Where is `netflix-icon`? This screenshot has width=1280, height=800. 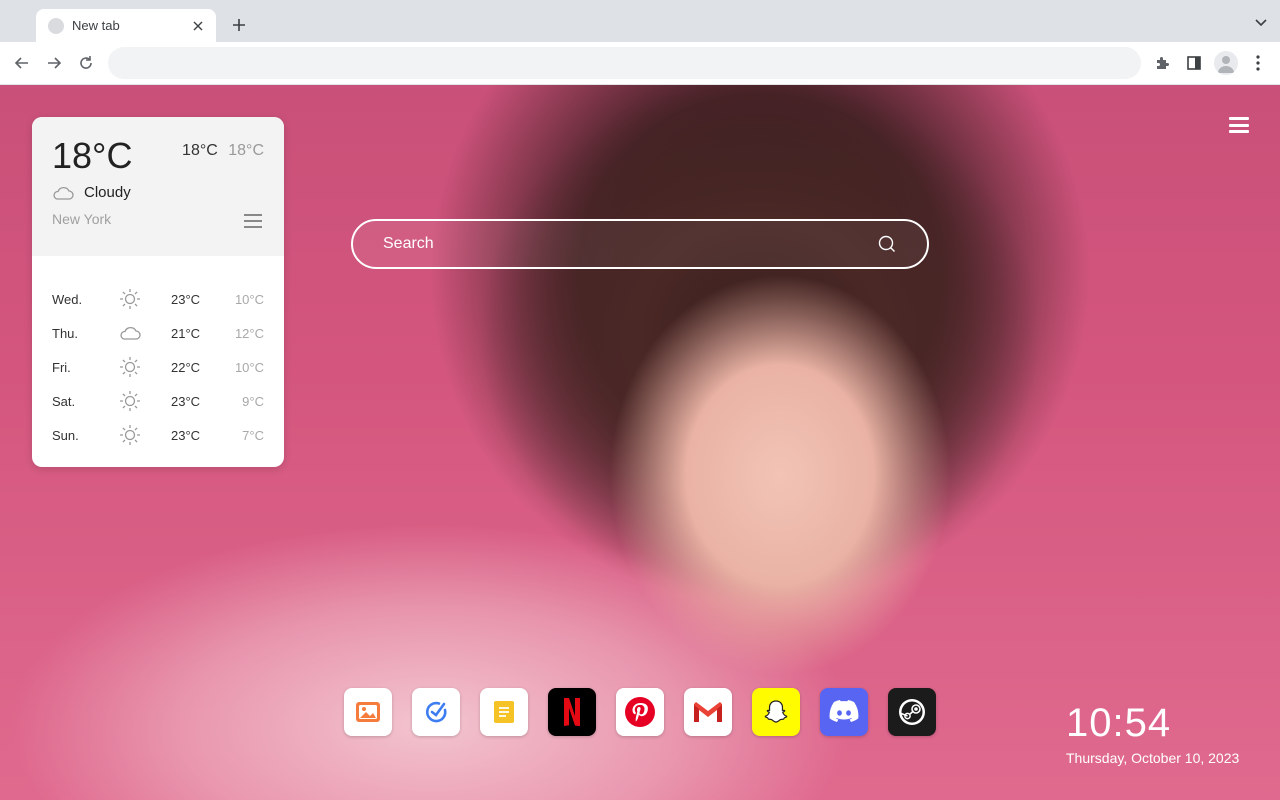 netflix-icon is located at coordinates (572, 712).